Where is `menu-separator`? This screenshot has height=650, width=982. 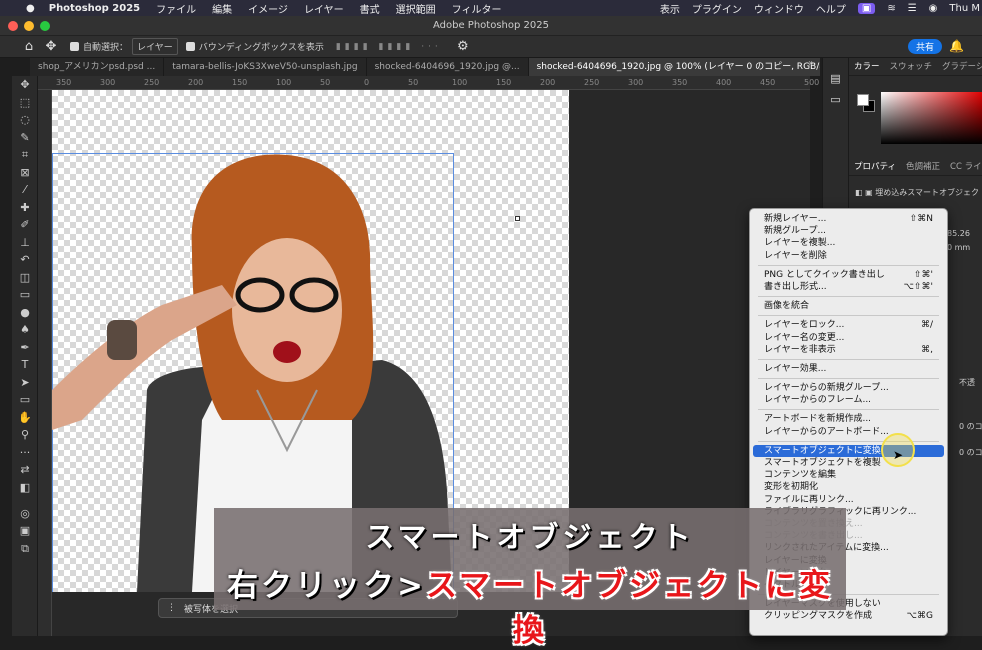 menu-separator is located at coordinates (848, 297).